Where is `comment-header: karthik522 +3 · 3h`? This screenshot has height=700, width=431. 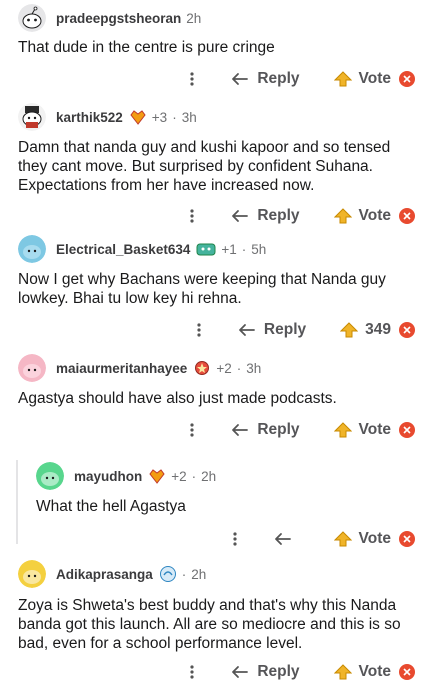
comment-header: karthik522 +3 · 3h is located at coordinates (107, 117).